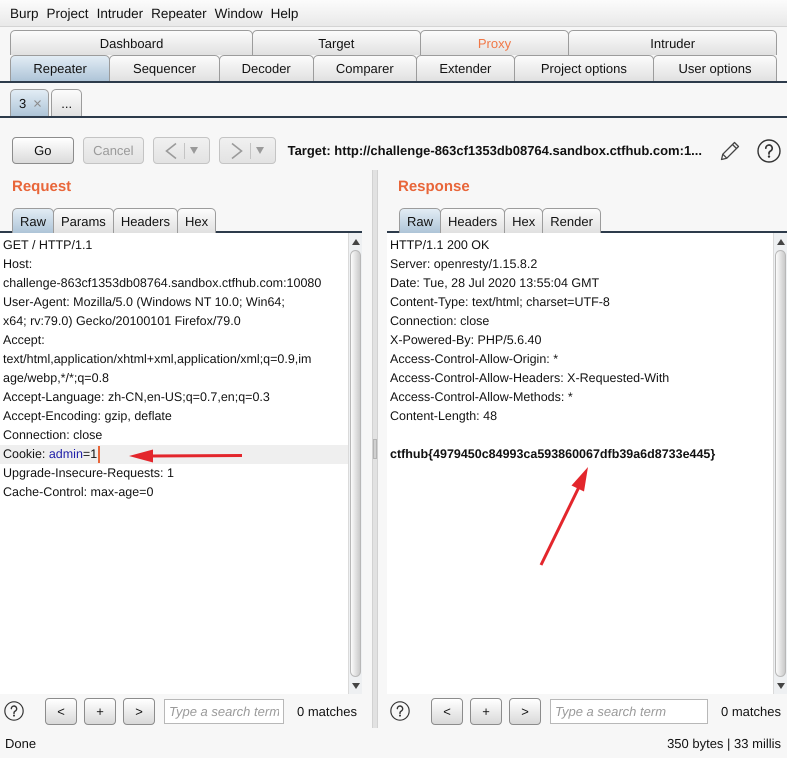  I want to click on chevron-left-icon, so click(170, 151).